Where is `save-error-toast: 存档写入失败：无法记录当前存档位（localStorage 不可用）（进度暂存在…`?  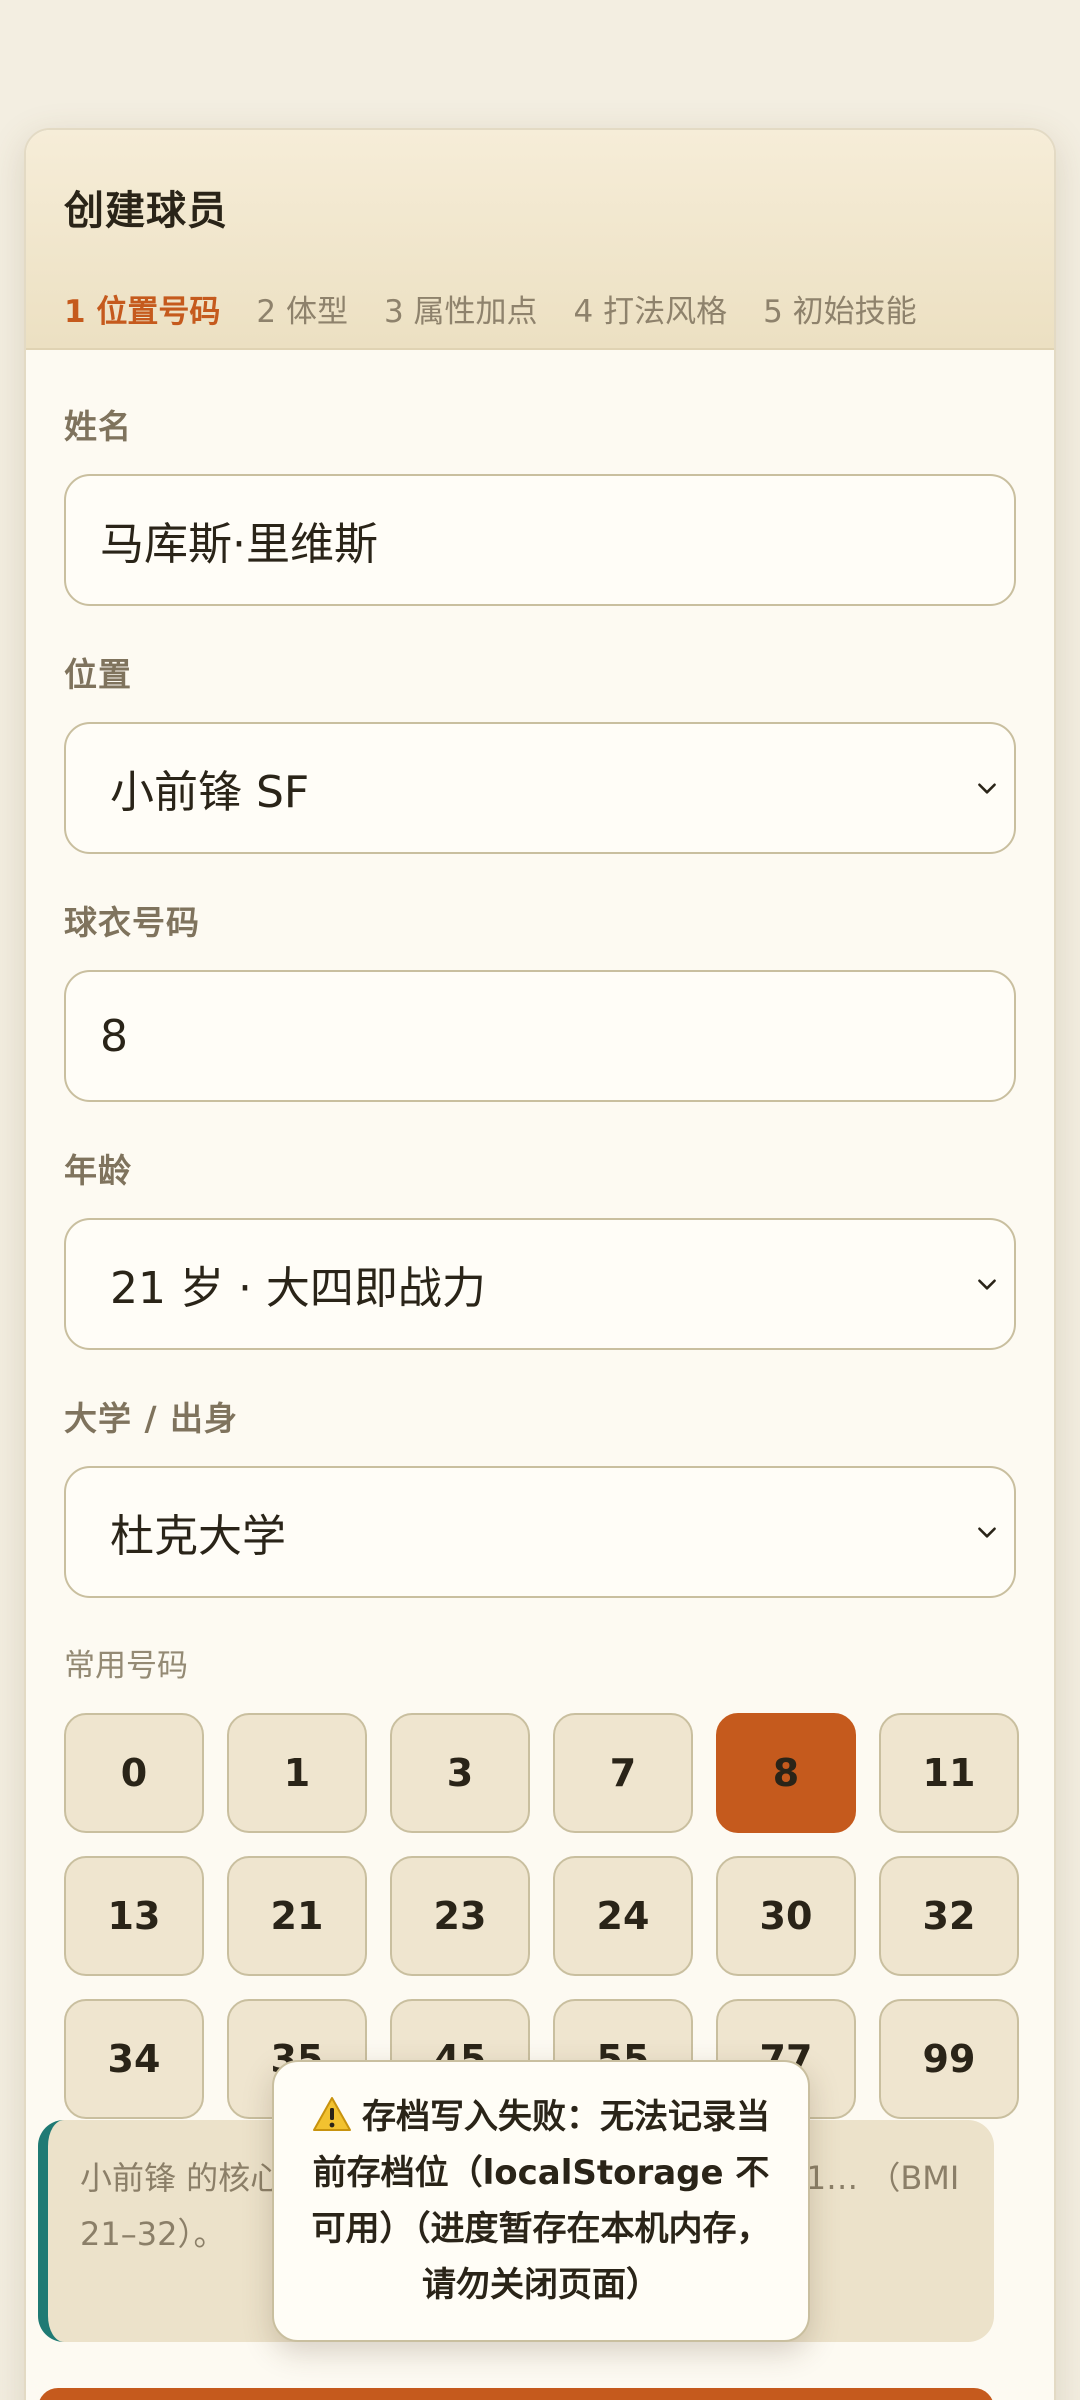 save-error-toast: 存档写入失败：无法记录当前存档位（localStorage 不可用）（进度暂存在… is located at coordinates (541, 2201).